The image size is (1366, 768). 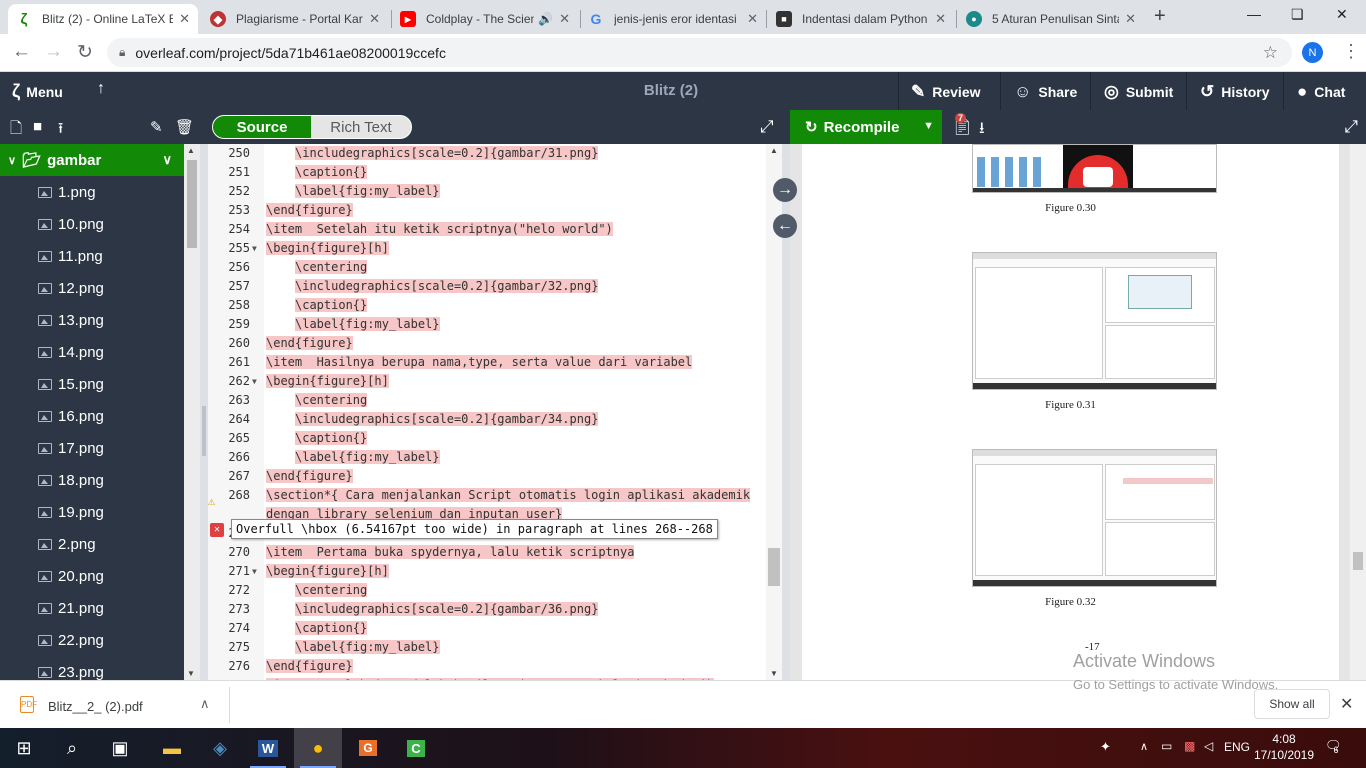 I want to click on reload-icon: ↻, so click(x=85, y=52).